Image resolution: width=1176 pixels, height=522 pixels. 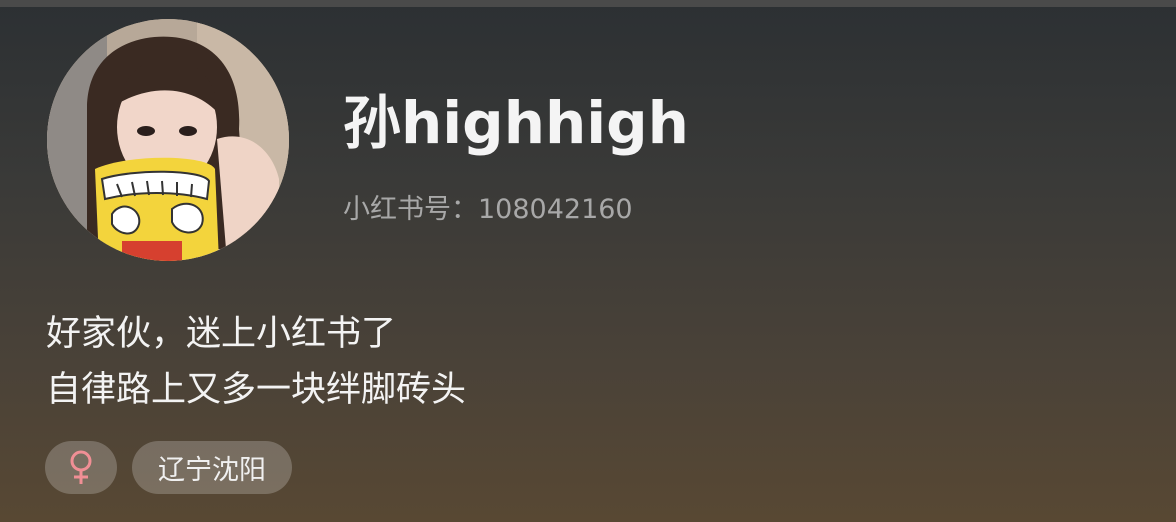 What do you see at coordinates (256, 362) in the screenshot?
I see `profile-bio: 好家伙，迷上小红书了 自律路上又多一块绊脚砖头` at bounding box center [256, 362].